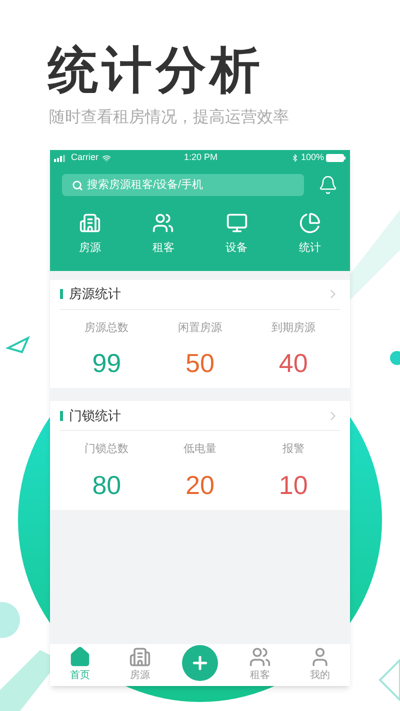 The height and width of the screenshot is (711, 400). I want to click on signal-icon, so click(61, 158).